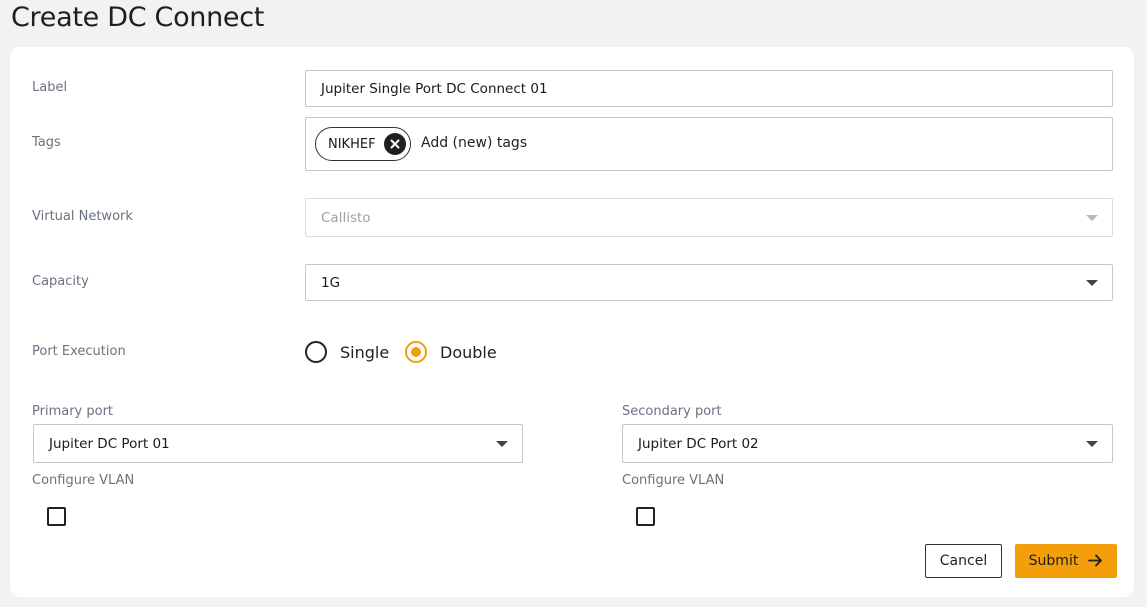 The height and width of the screenshot is (607, 1147). Describe the element at coordinates (83, 480) in the screenshot. I see `primary-vlan-label: Configure VLAN` at that location.